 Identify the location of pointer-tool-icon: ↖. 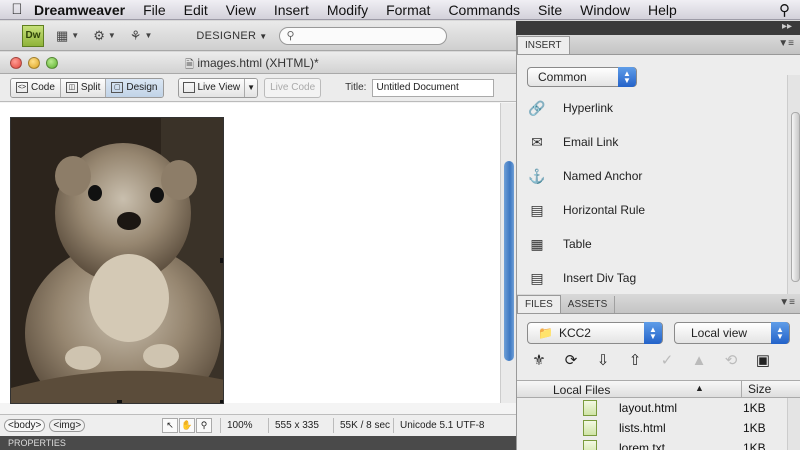
(170, 425).